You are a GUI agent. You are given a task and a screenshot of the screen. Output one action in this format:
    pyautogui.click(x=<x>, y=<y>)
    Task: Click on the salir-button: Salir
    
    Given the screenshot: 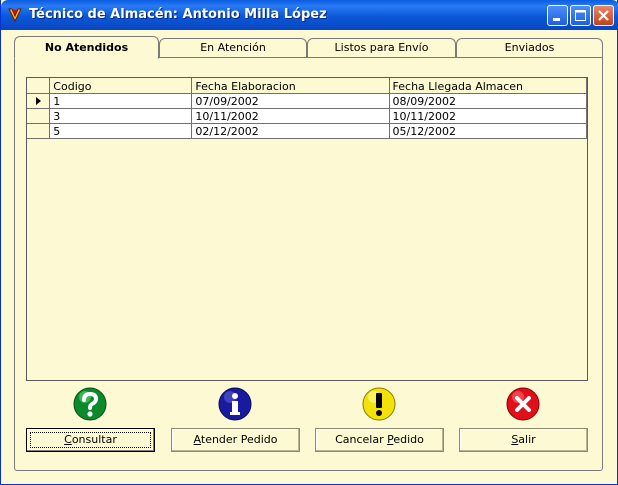 What is the action you would take?
    pyautogui.click(x=523, y=440)
    